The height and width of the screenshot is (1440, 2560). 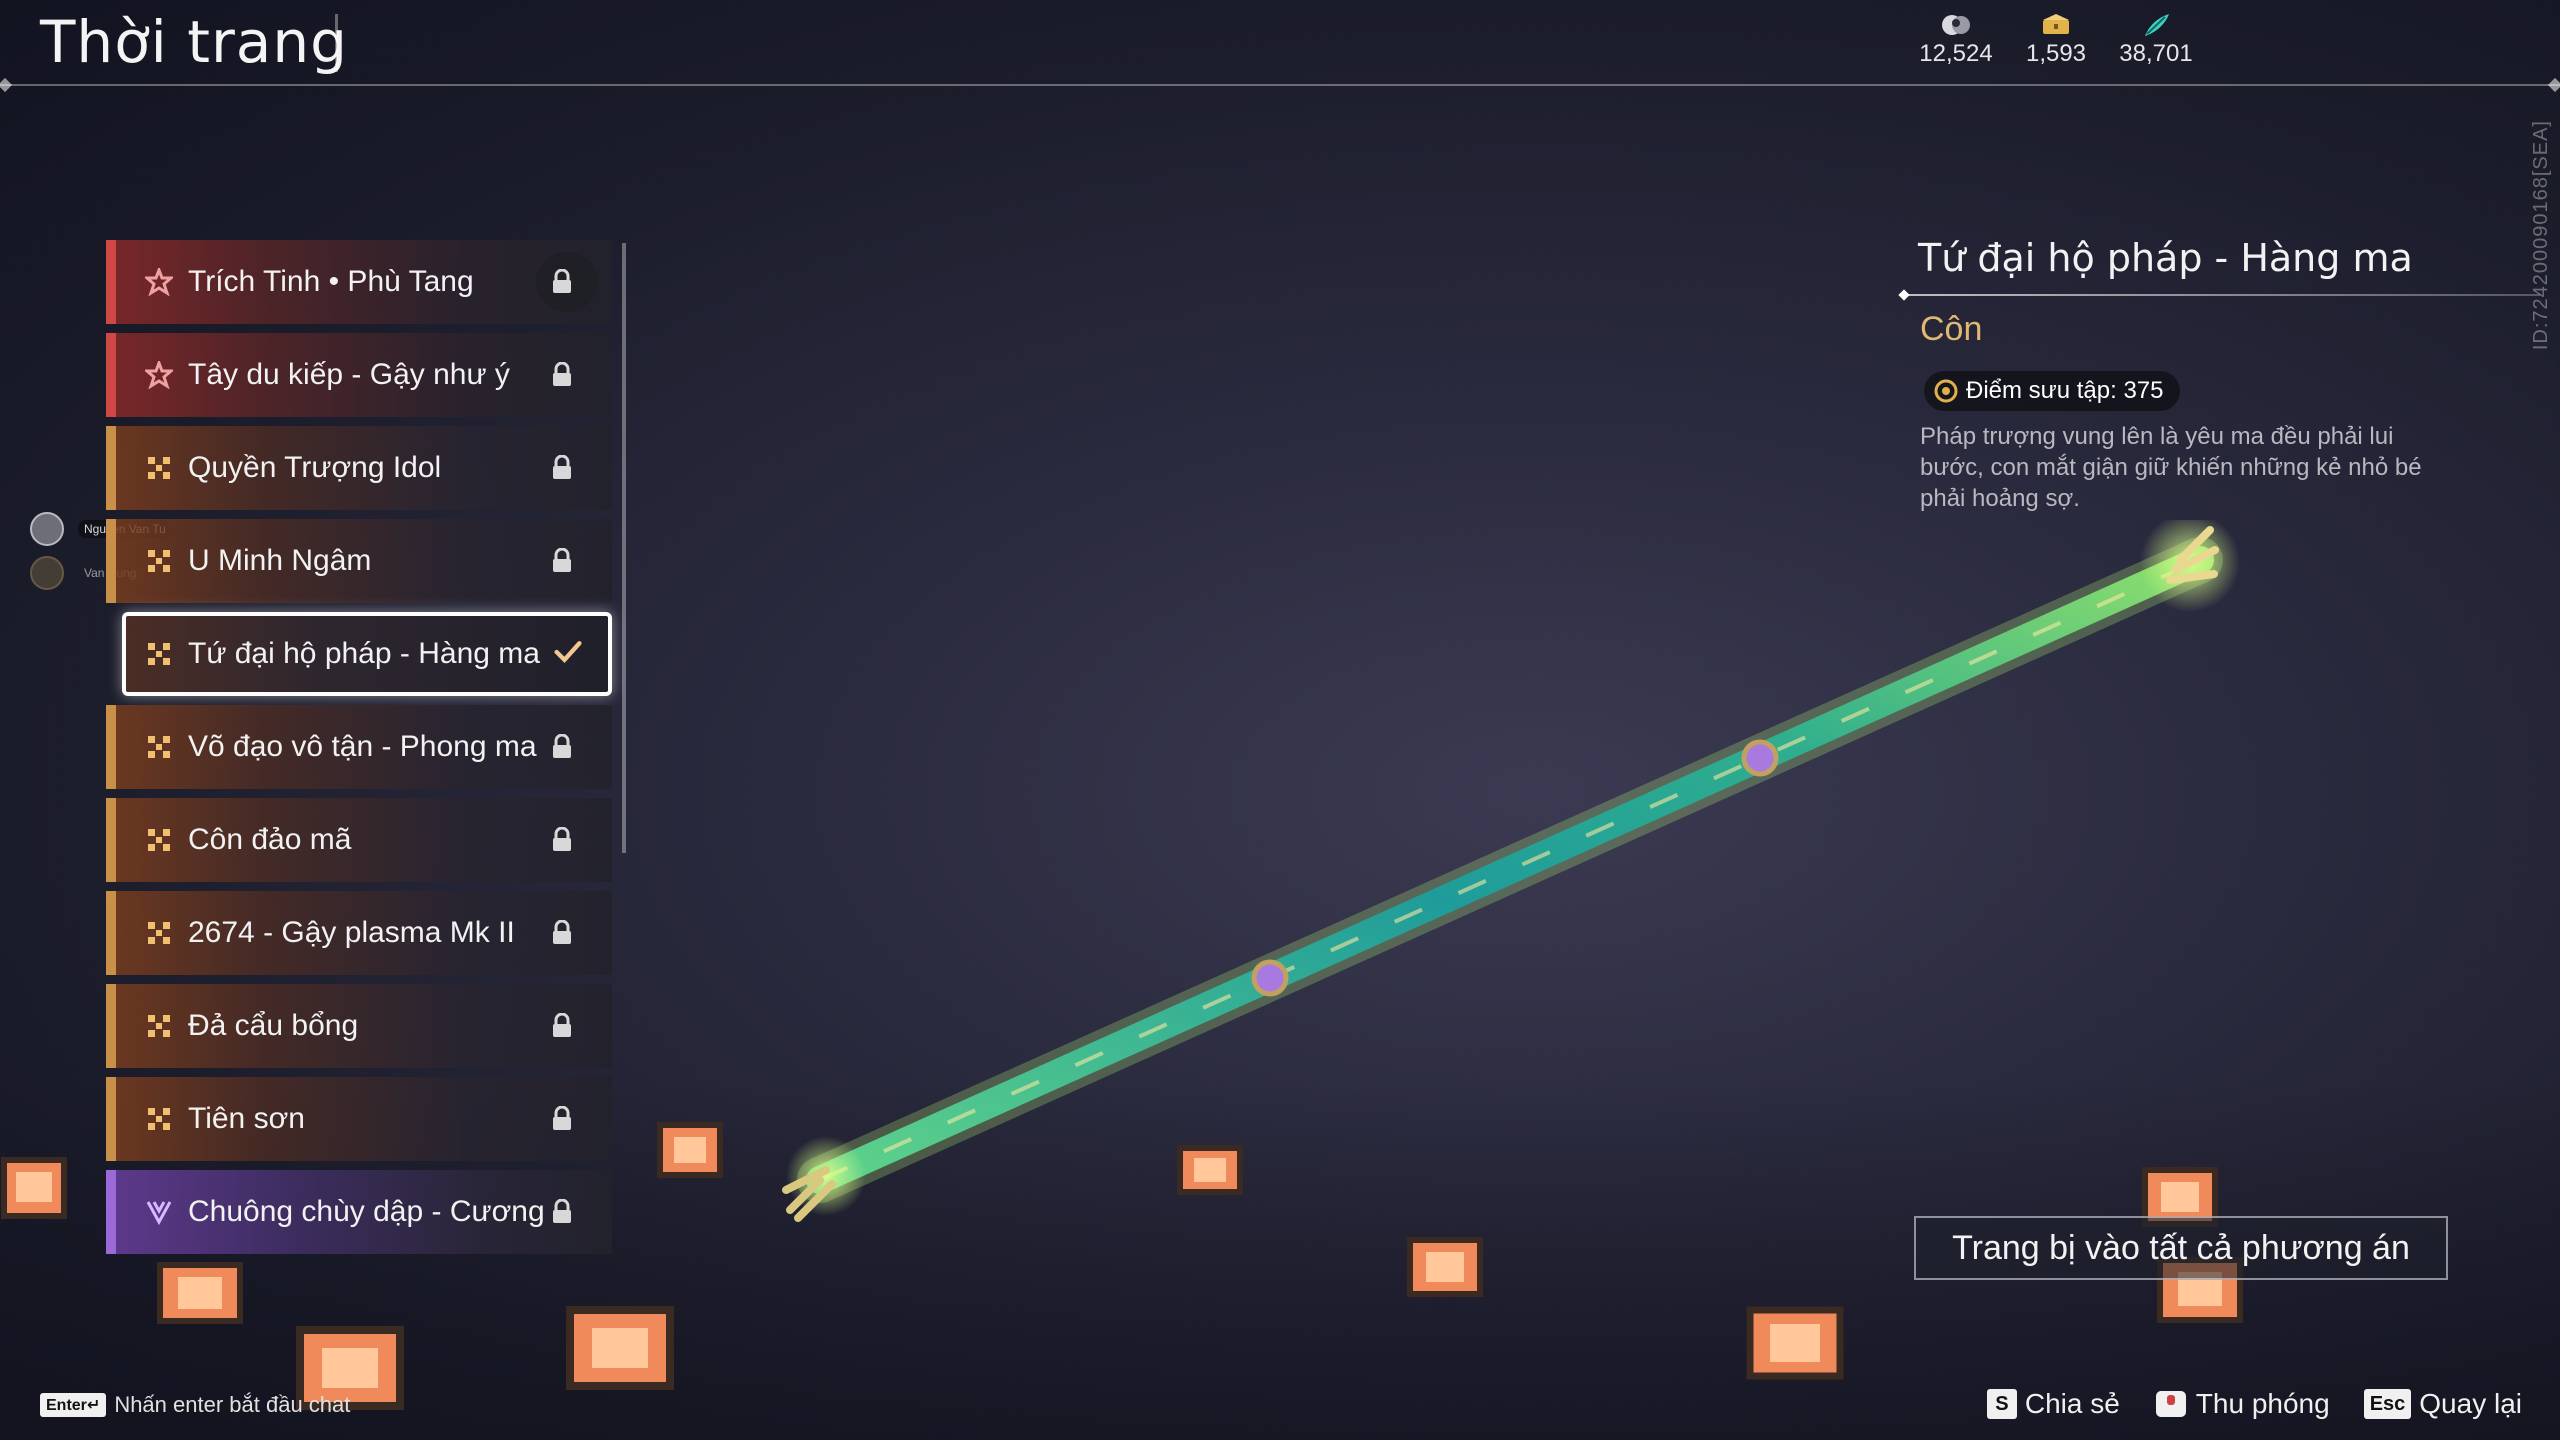 I want to click on list-scrollbar, so click(x=624, y=548).